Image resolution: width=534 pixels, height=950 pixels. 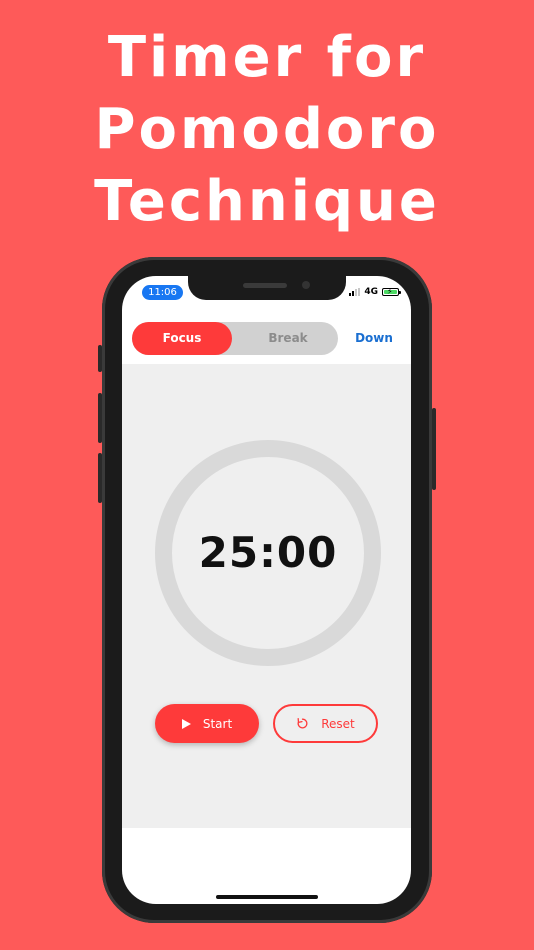 What do you see at coordinates (391, 292) in the screenshot?
I see `battery-charging-icon: ⚡` at bounding box center [391, 292].